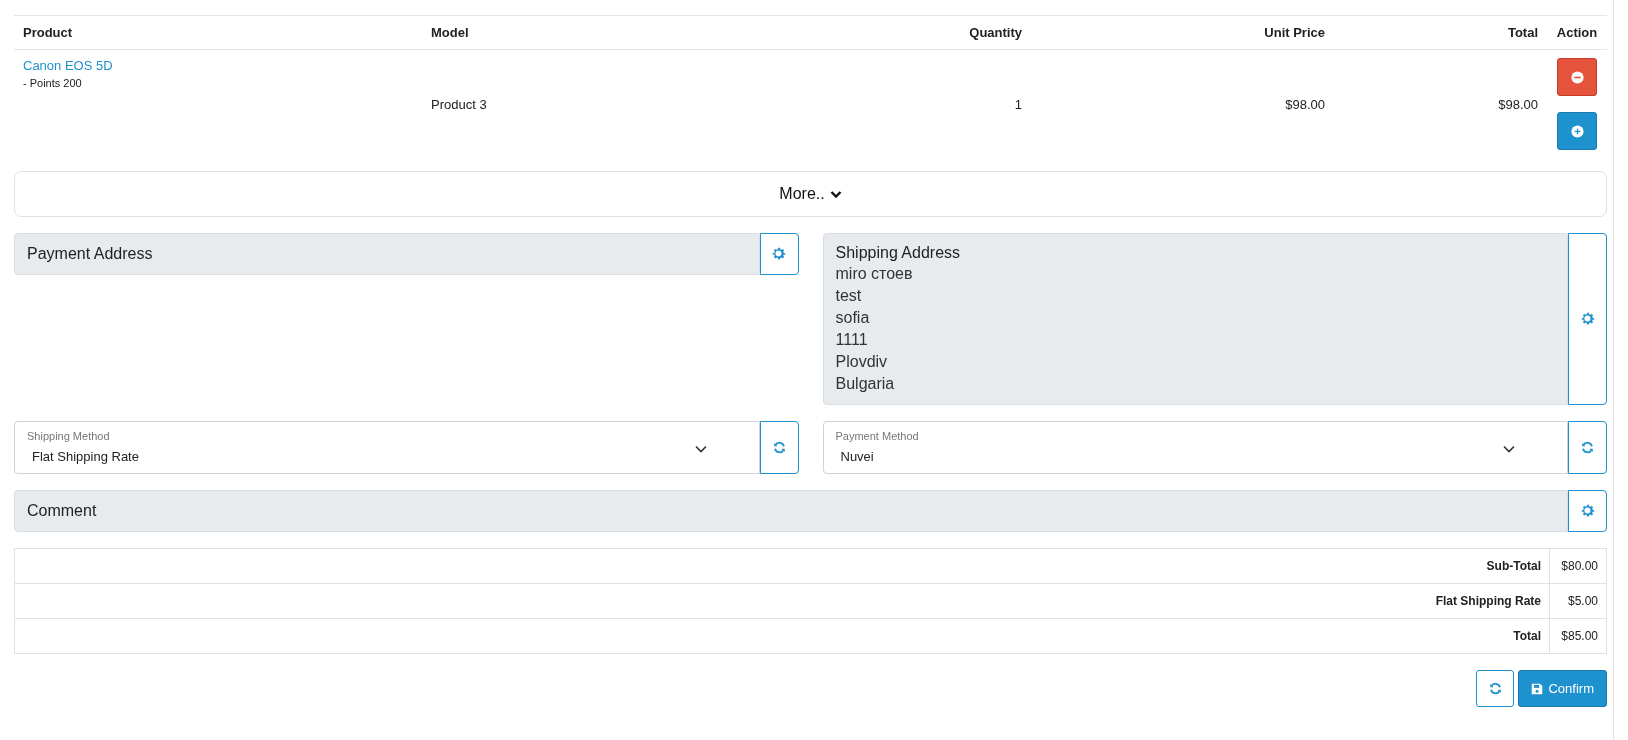 The image size is (1628, 740). What do you see at coordinates (1182, 32) in the screenshot?
I see `column-header: Unit Price` at bounding box center [1182, 32].